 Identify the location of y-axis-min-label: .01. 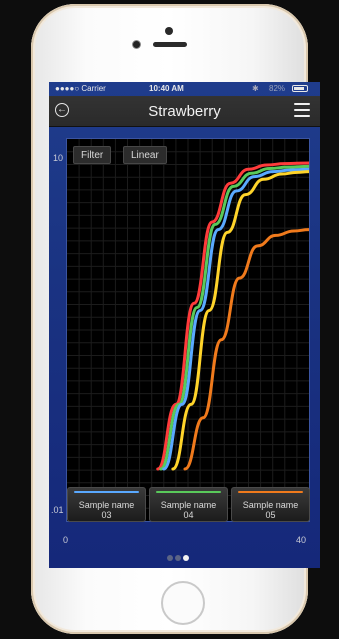
(57, 510).